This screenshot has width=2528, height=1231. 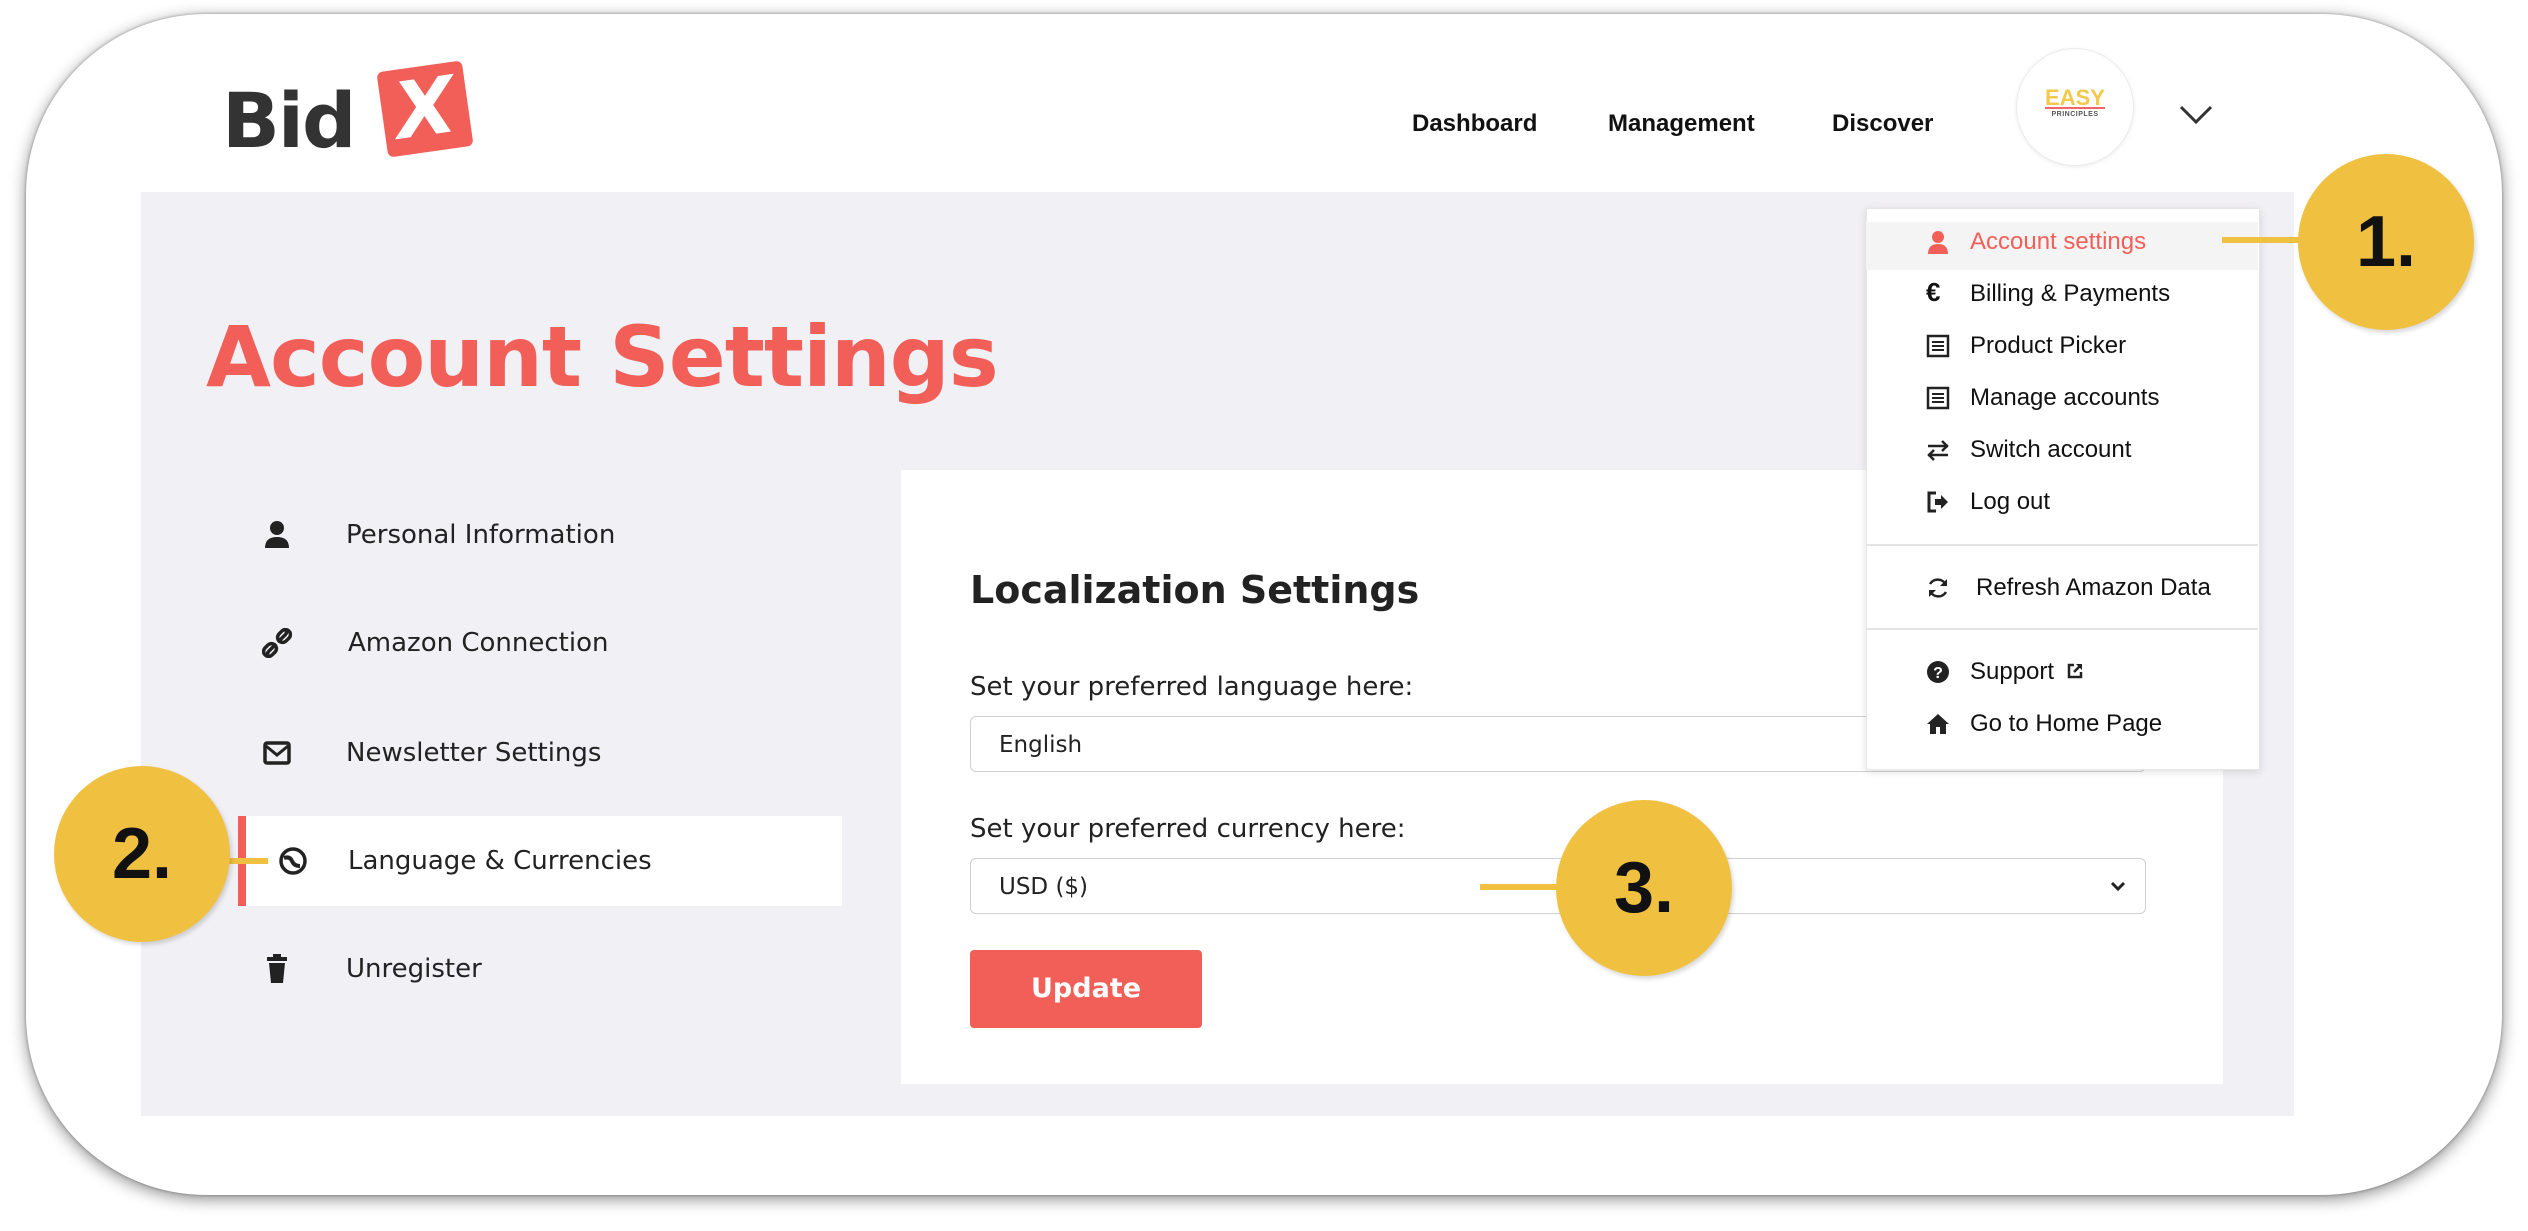 I want to click on dropdown-item-label: Log out, so click(x=2010, y=501).